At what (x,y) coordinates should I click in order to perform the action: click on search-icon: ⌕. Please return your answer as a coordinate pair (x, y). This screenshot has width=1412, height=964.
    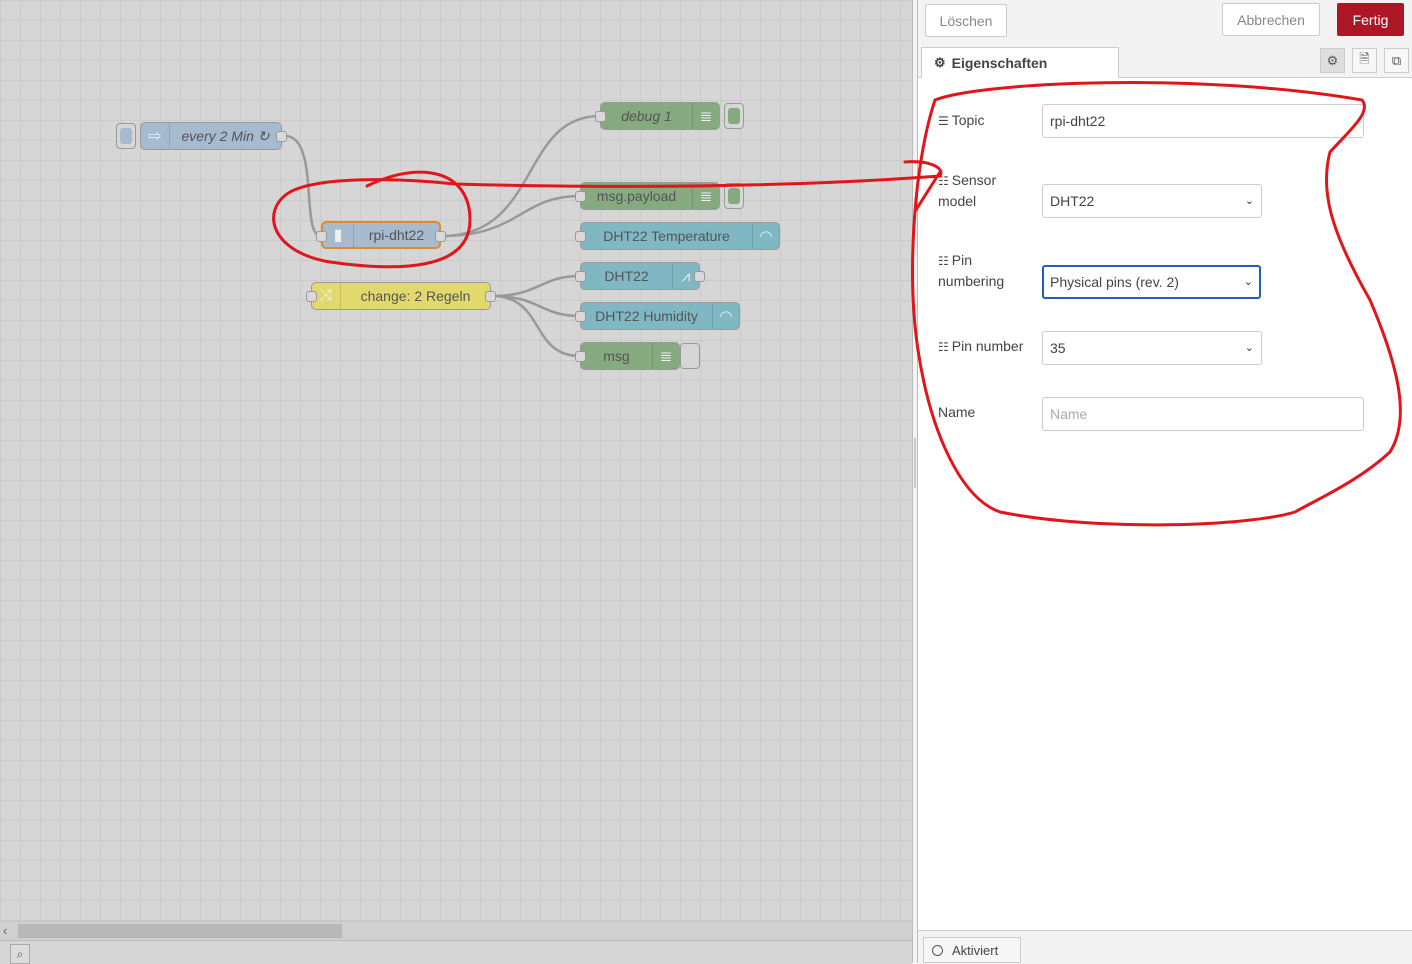
    Looking at the image, I should click on (20, 954).